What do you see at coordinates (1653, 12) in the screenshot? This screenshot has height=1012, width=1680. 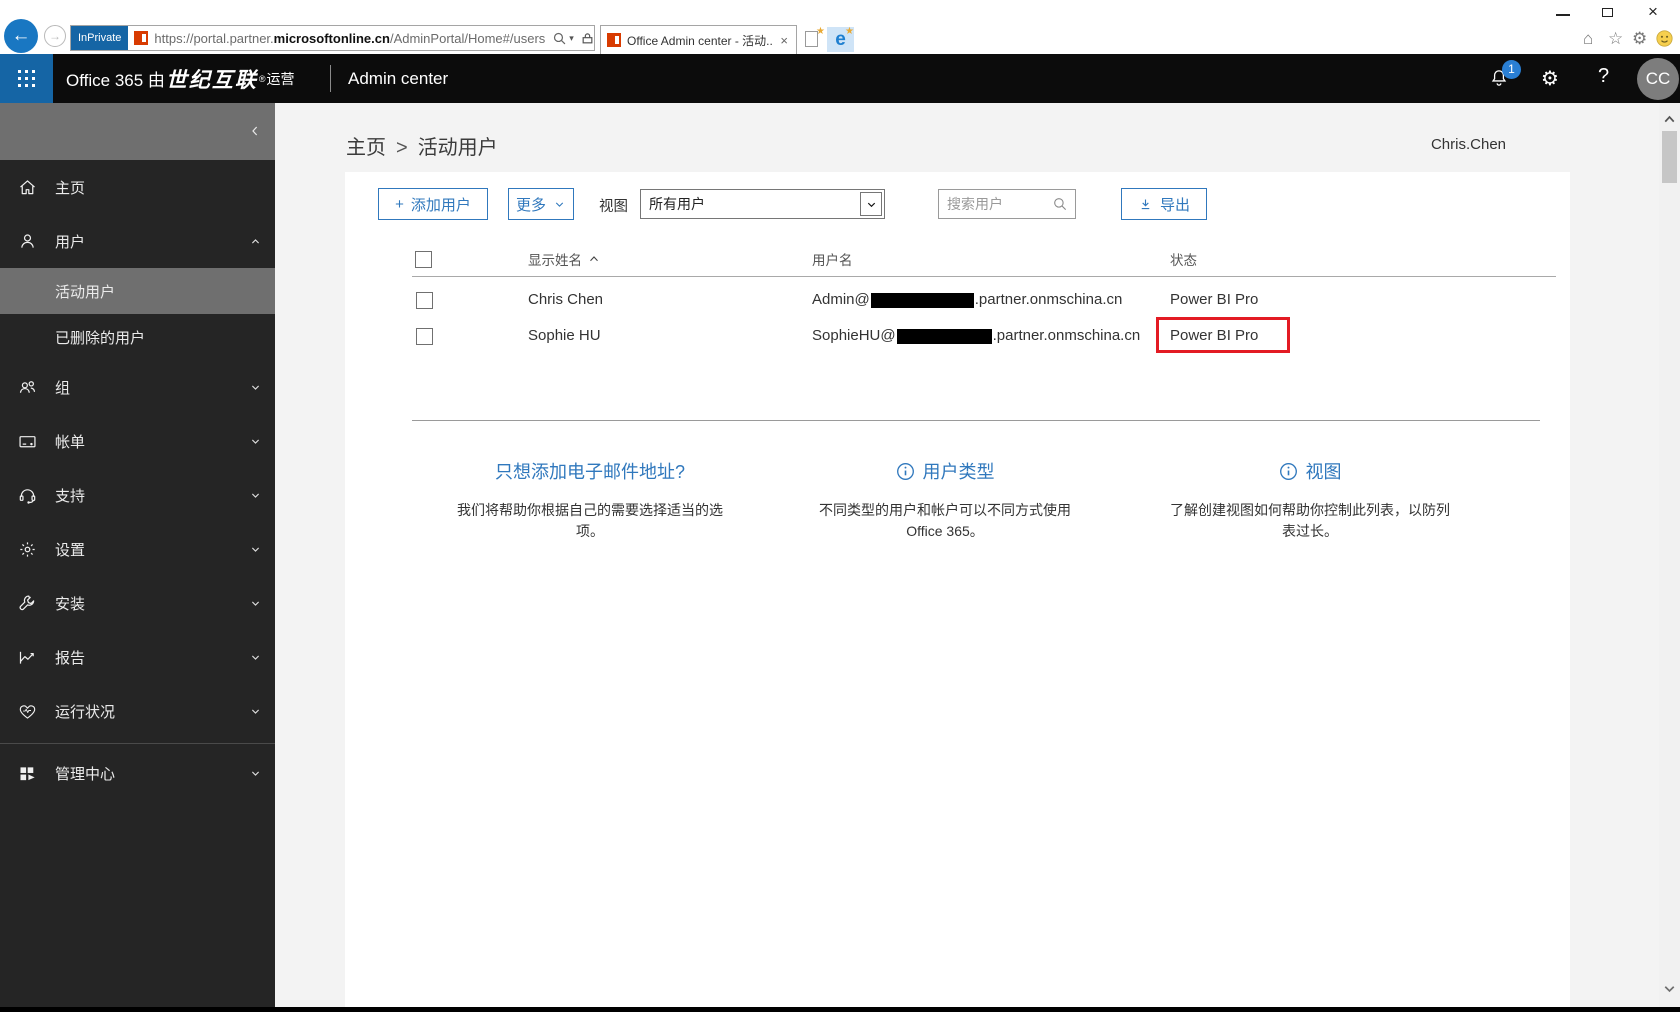 I see `close-window-button: ×` at bounding box center [1653, 12].